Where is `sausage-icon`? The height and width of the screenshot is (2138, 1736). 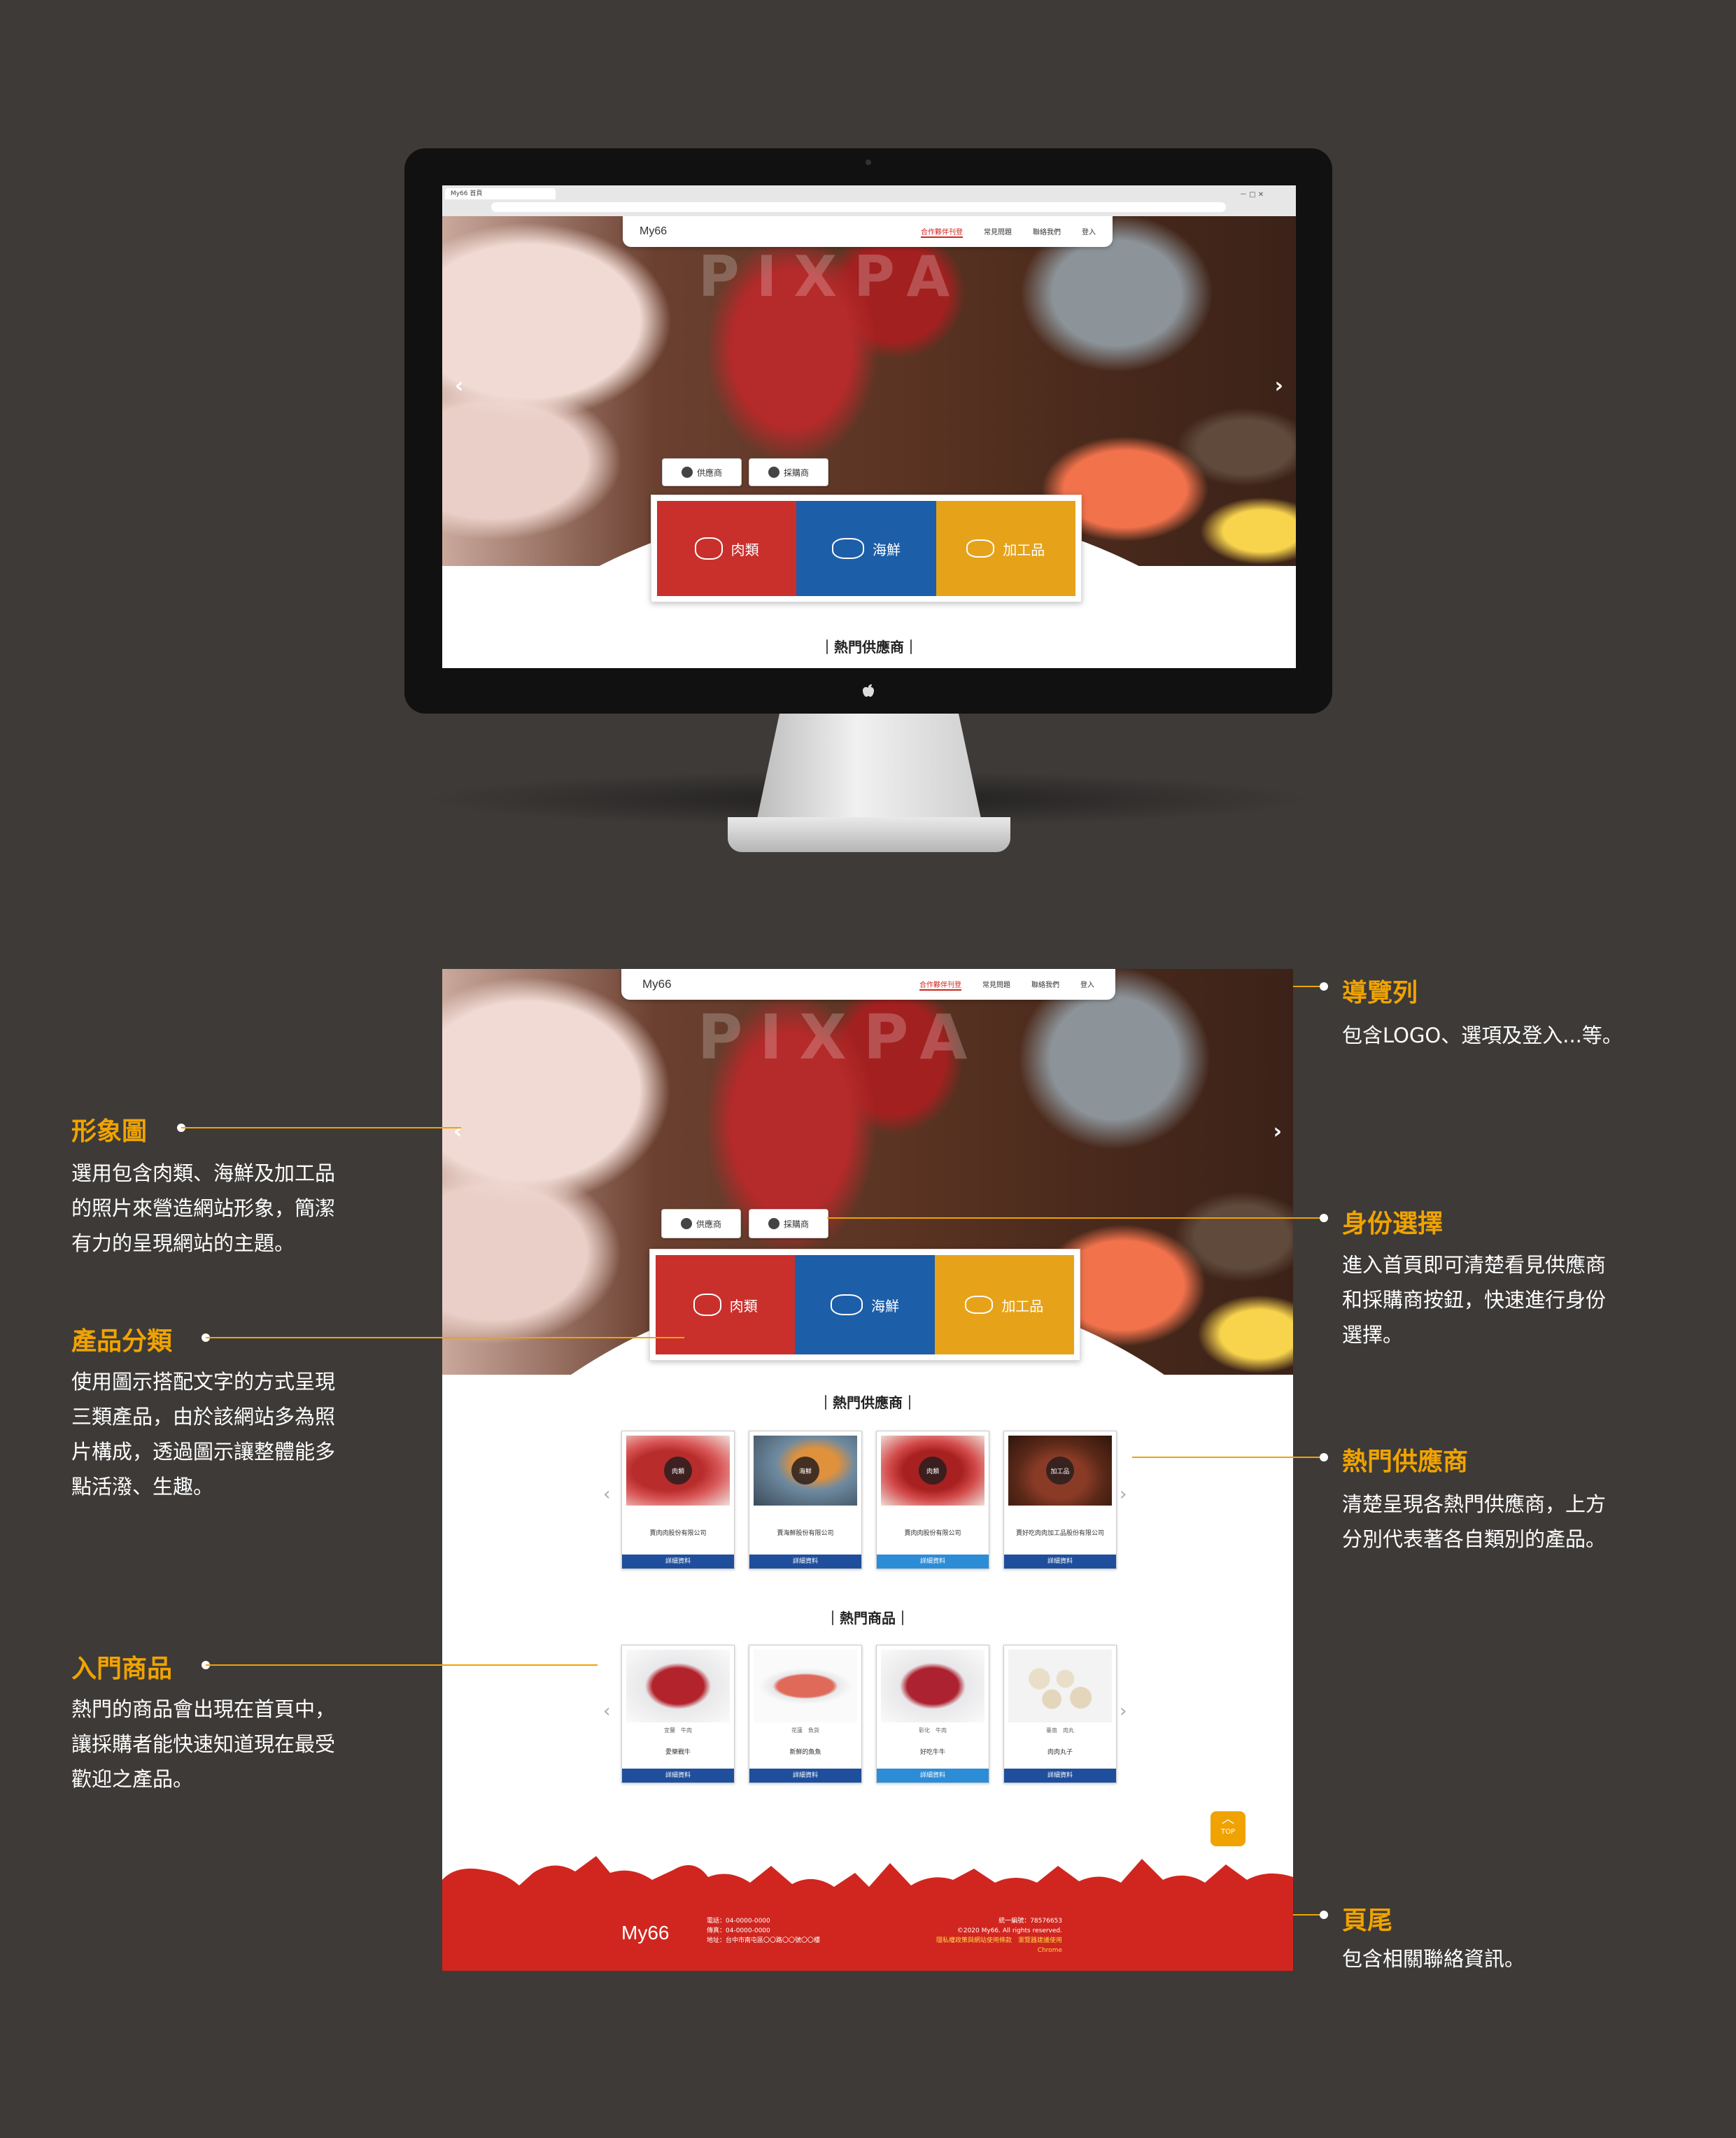 sausage-icon is located at coordinates (980, 548).